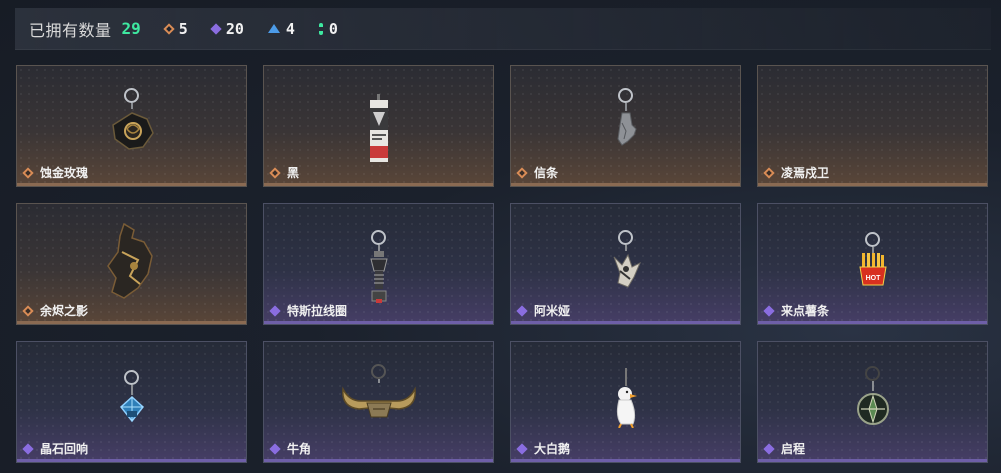  Describe the element at coordinates (552, 311) in the screenshot. I see `pendant-name: 阿米娅` at that location.